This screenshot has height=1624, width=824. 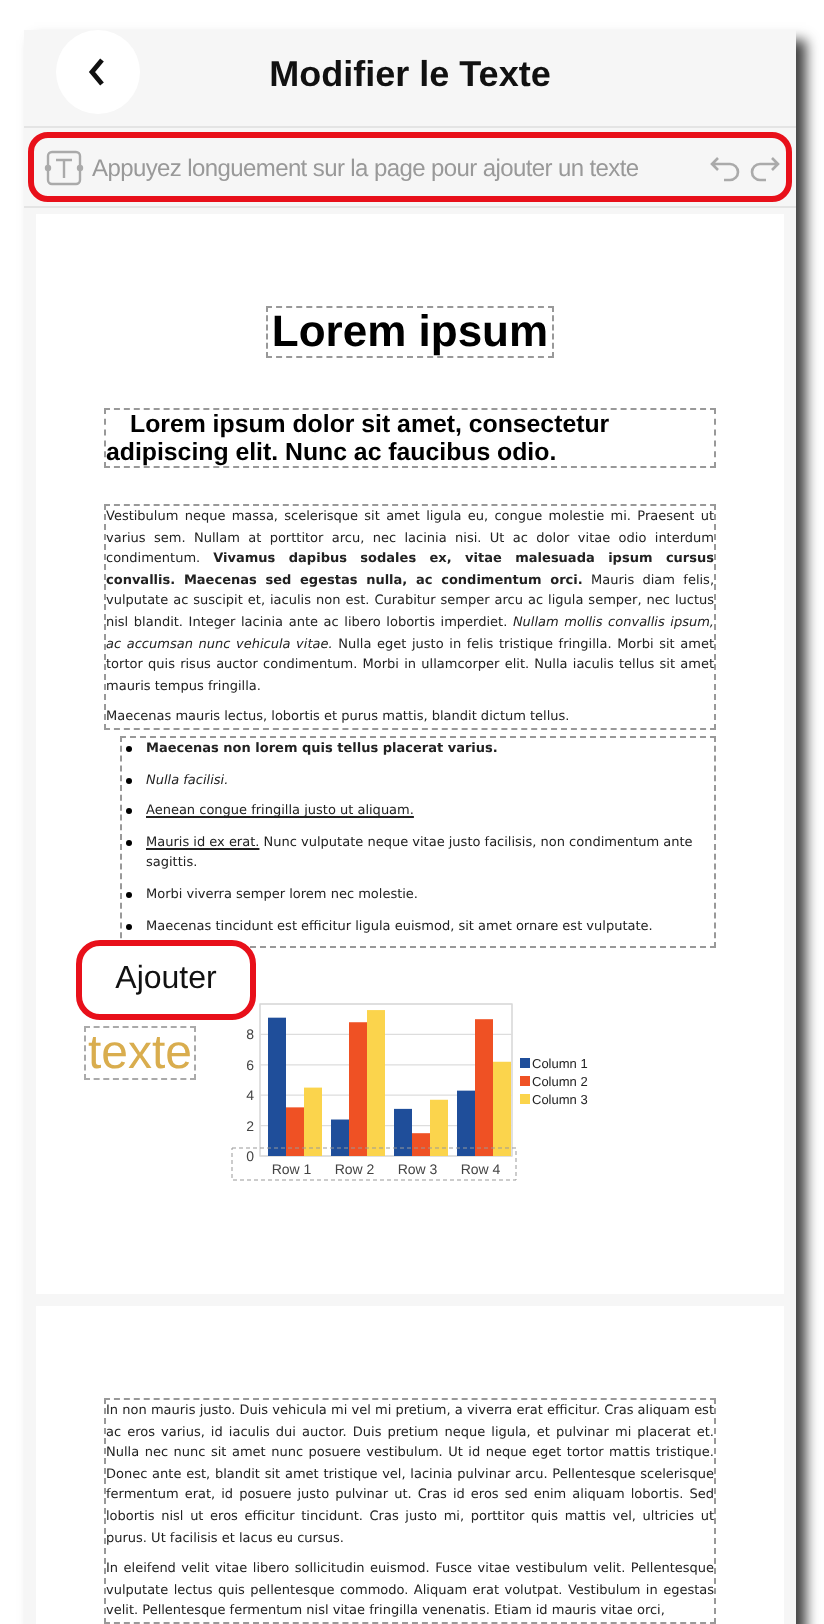 I want to click on document-subtitle: Lorem ipsum dolor sit amet, consectetur adipiscing elit. Nunc ac faucibus odio., so click(x=410, y=438).